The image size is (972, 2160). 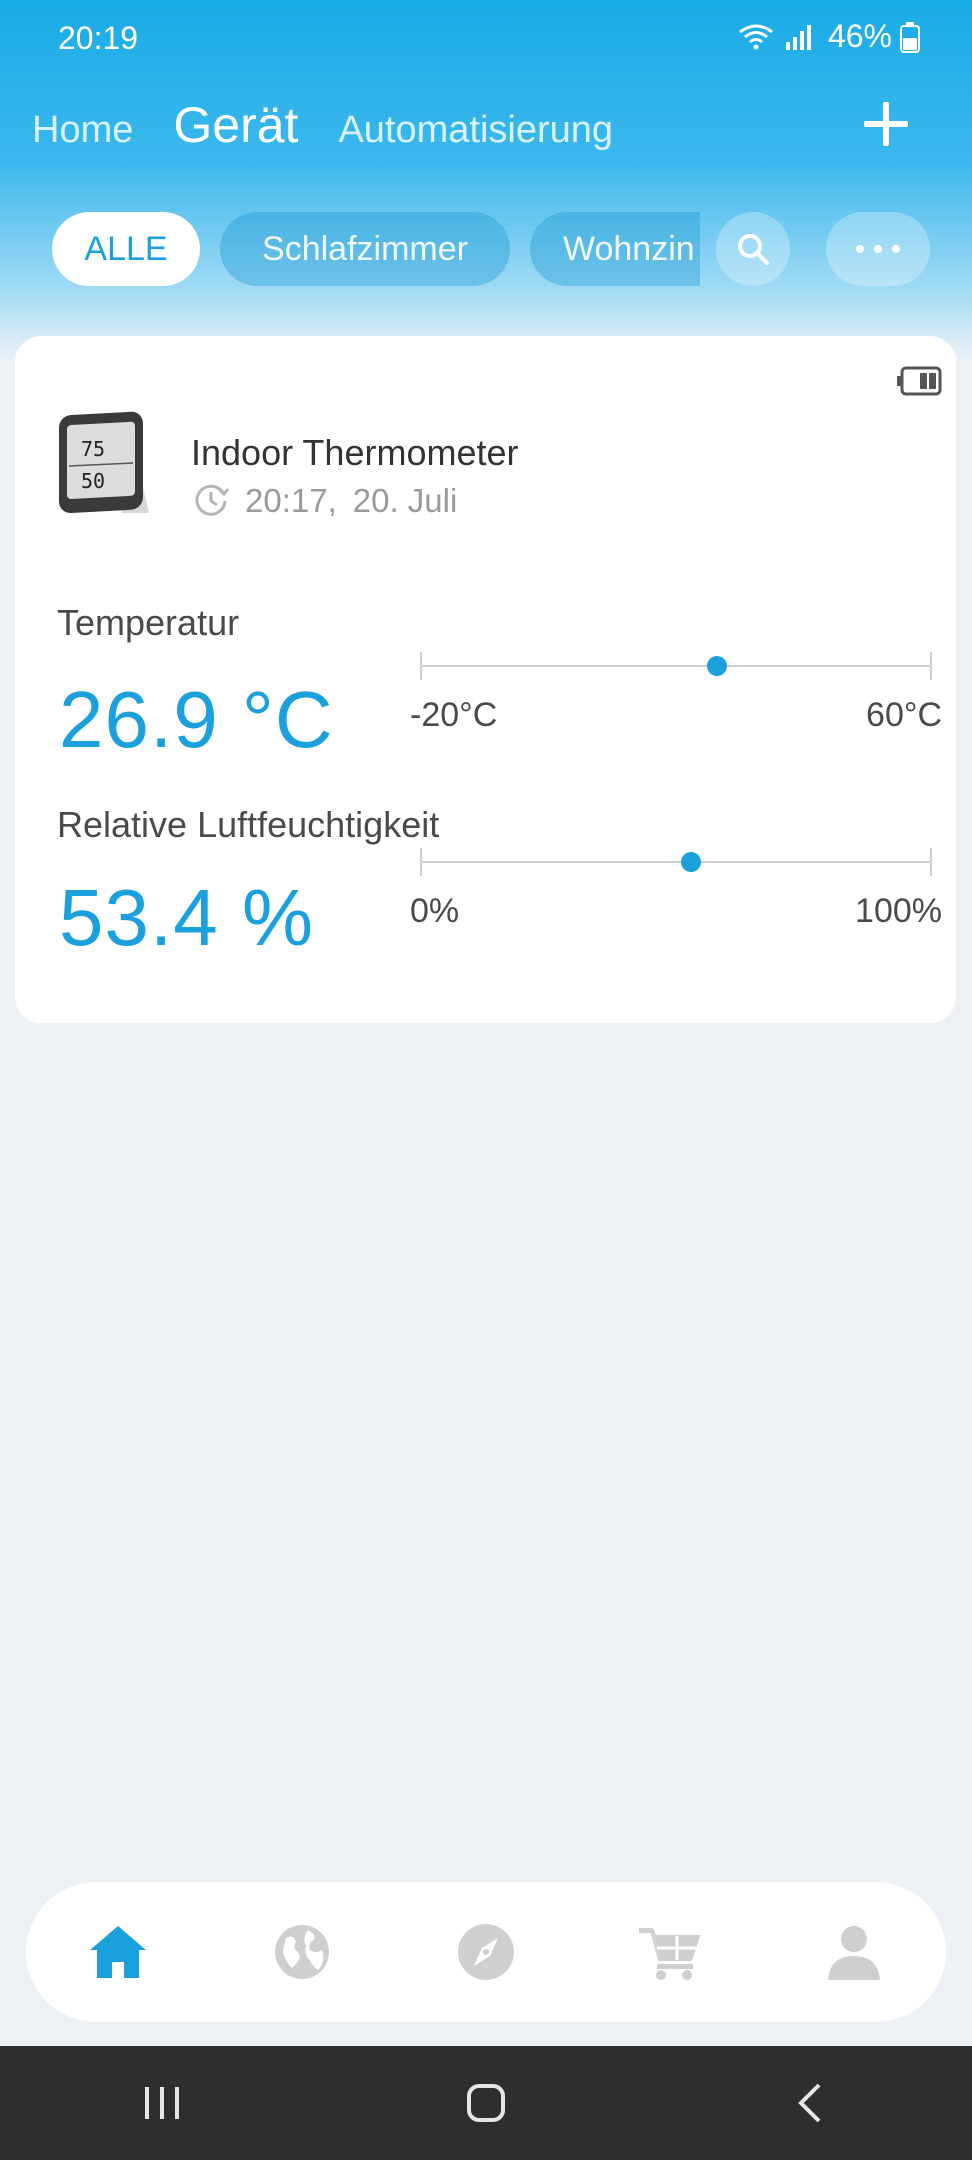 I want to click on device-update-time: 20:17, 20. Juli, so click(x=325, y=501).